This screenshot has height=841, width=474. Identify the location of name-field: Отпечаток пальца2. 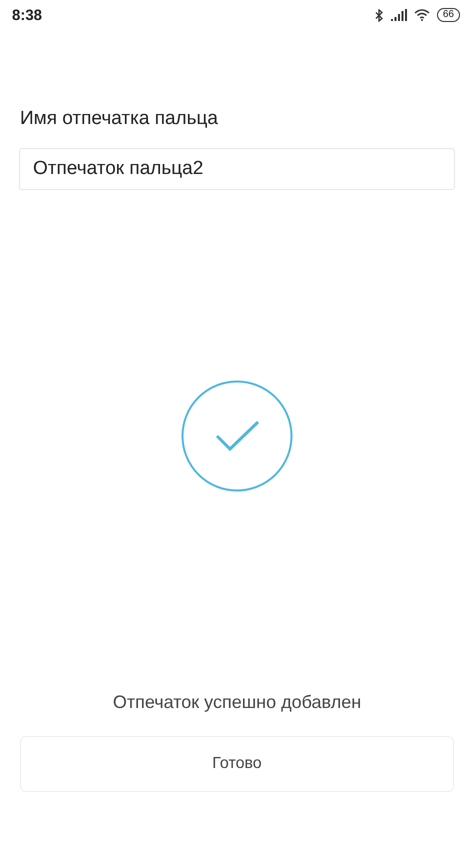
(237, 169).